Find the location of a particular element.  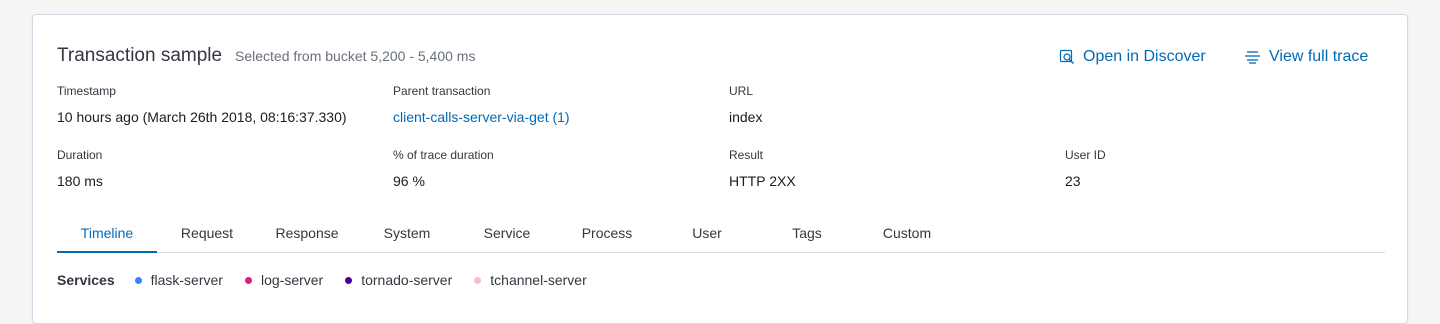

duration-field: Duration 180 ms is located at coordinates (80, 168).